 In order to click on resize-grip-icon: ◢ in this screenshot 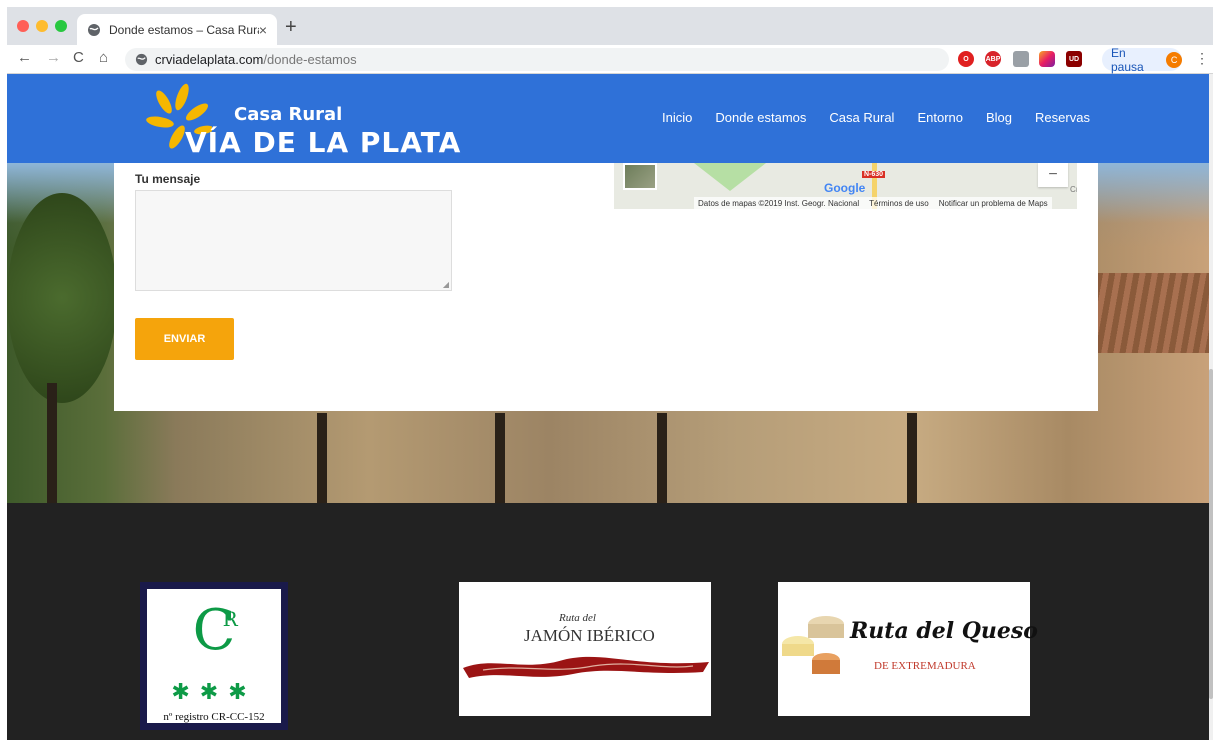, I will do `click(446, 284)`.